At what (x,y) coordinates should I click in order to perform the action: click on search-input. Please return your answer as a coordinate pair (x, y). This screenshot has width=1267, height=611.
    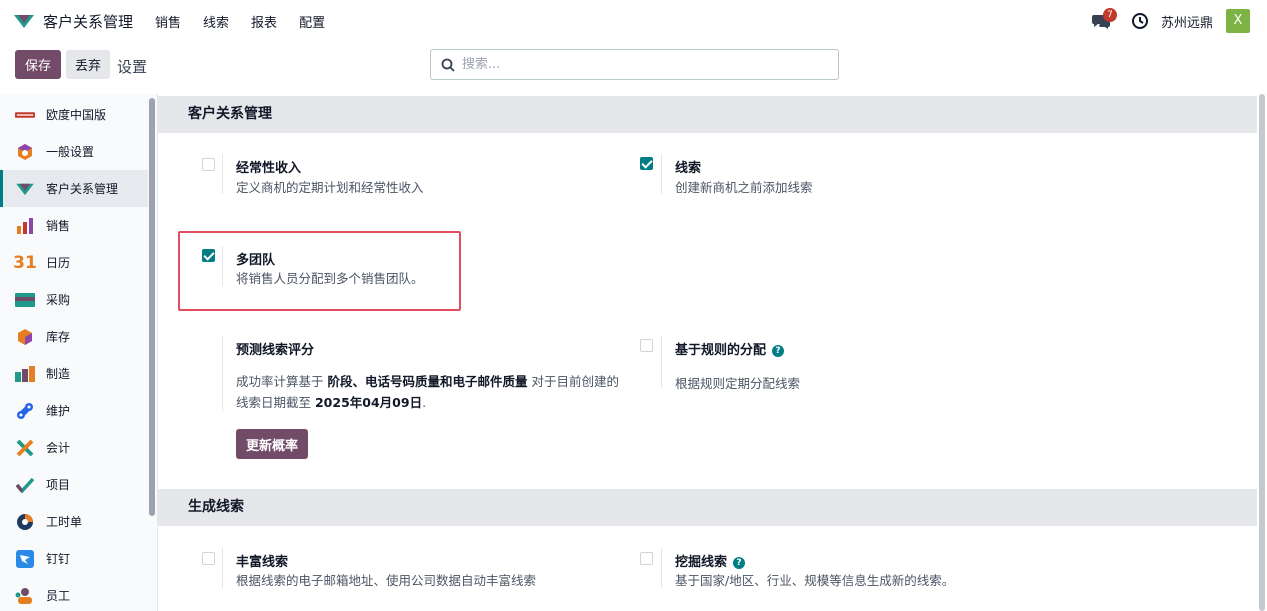
    Looking at the image, I should click on (642, 64).